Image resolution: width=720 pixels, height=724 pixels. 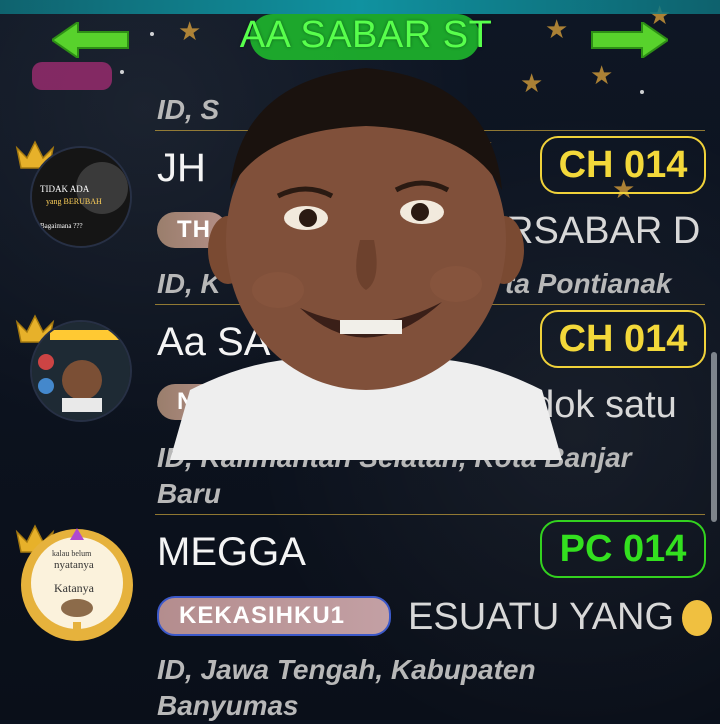 What do you see at coordinates (360, 7) in the screenshot?
I see `header-banner` at bounding box center [360, 7].